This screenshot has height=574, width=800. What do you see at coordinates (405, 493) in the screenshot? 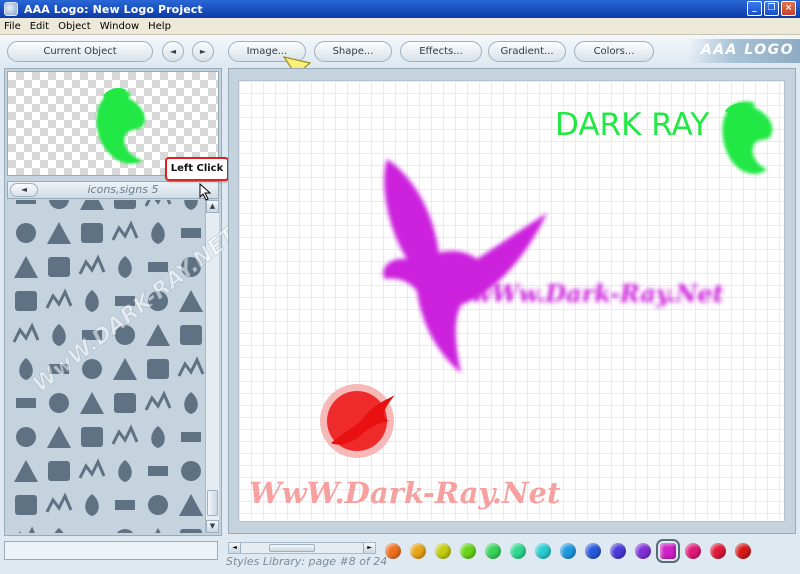
I see `url-pink-text: WwW.Dark-Ray.Net` at bounding box center [405, 493].